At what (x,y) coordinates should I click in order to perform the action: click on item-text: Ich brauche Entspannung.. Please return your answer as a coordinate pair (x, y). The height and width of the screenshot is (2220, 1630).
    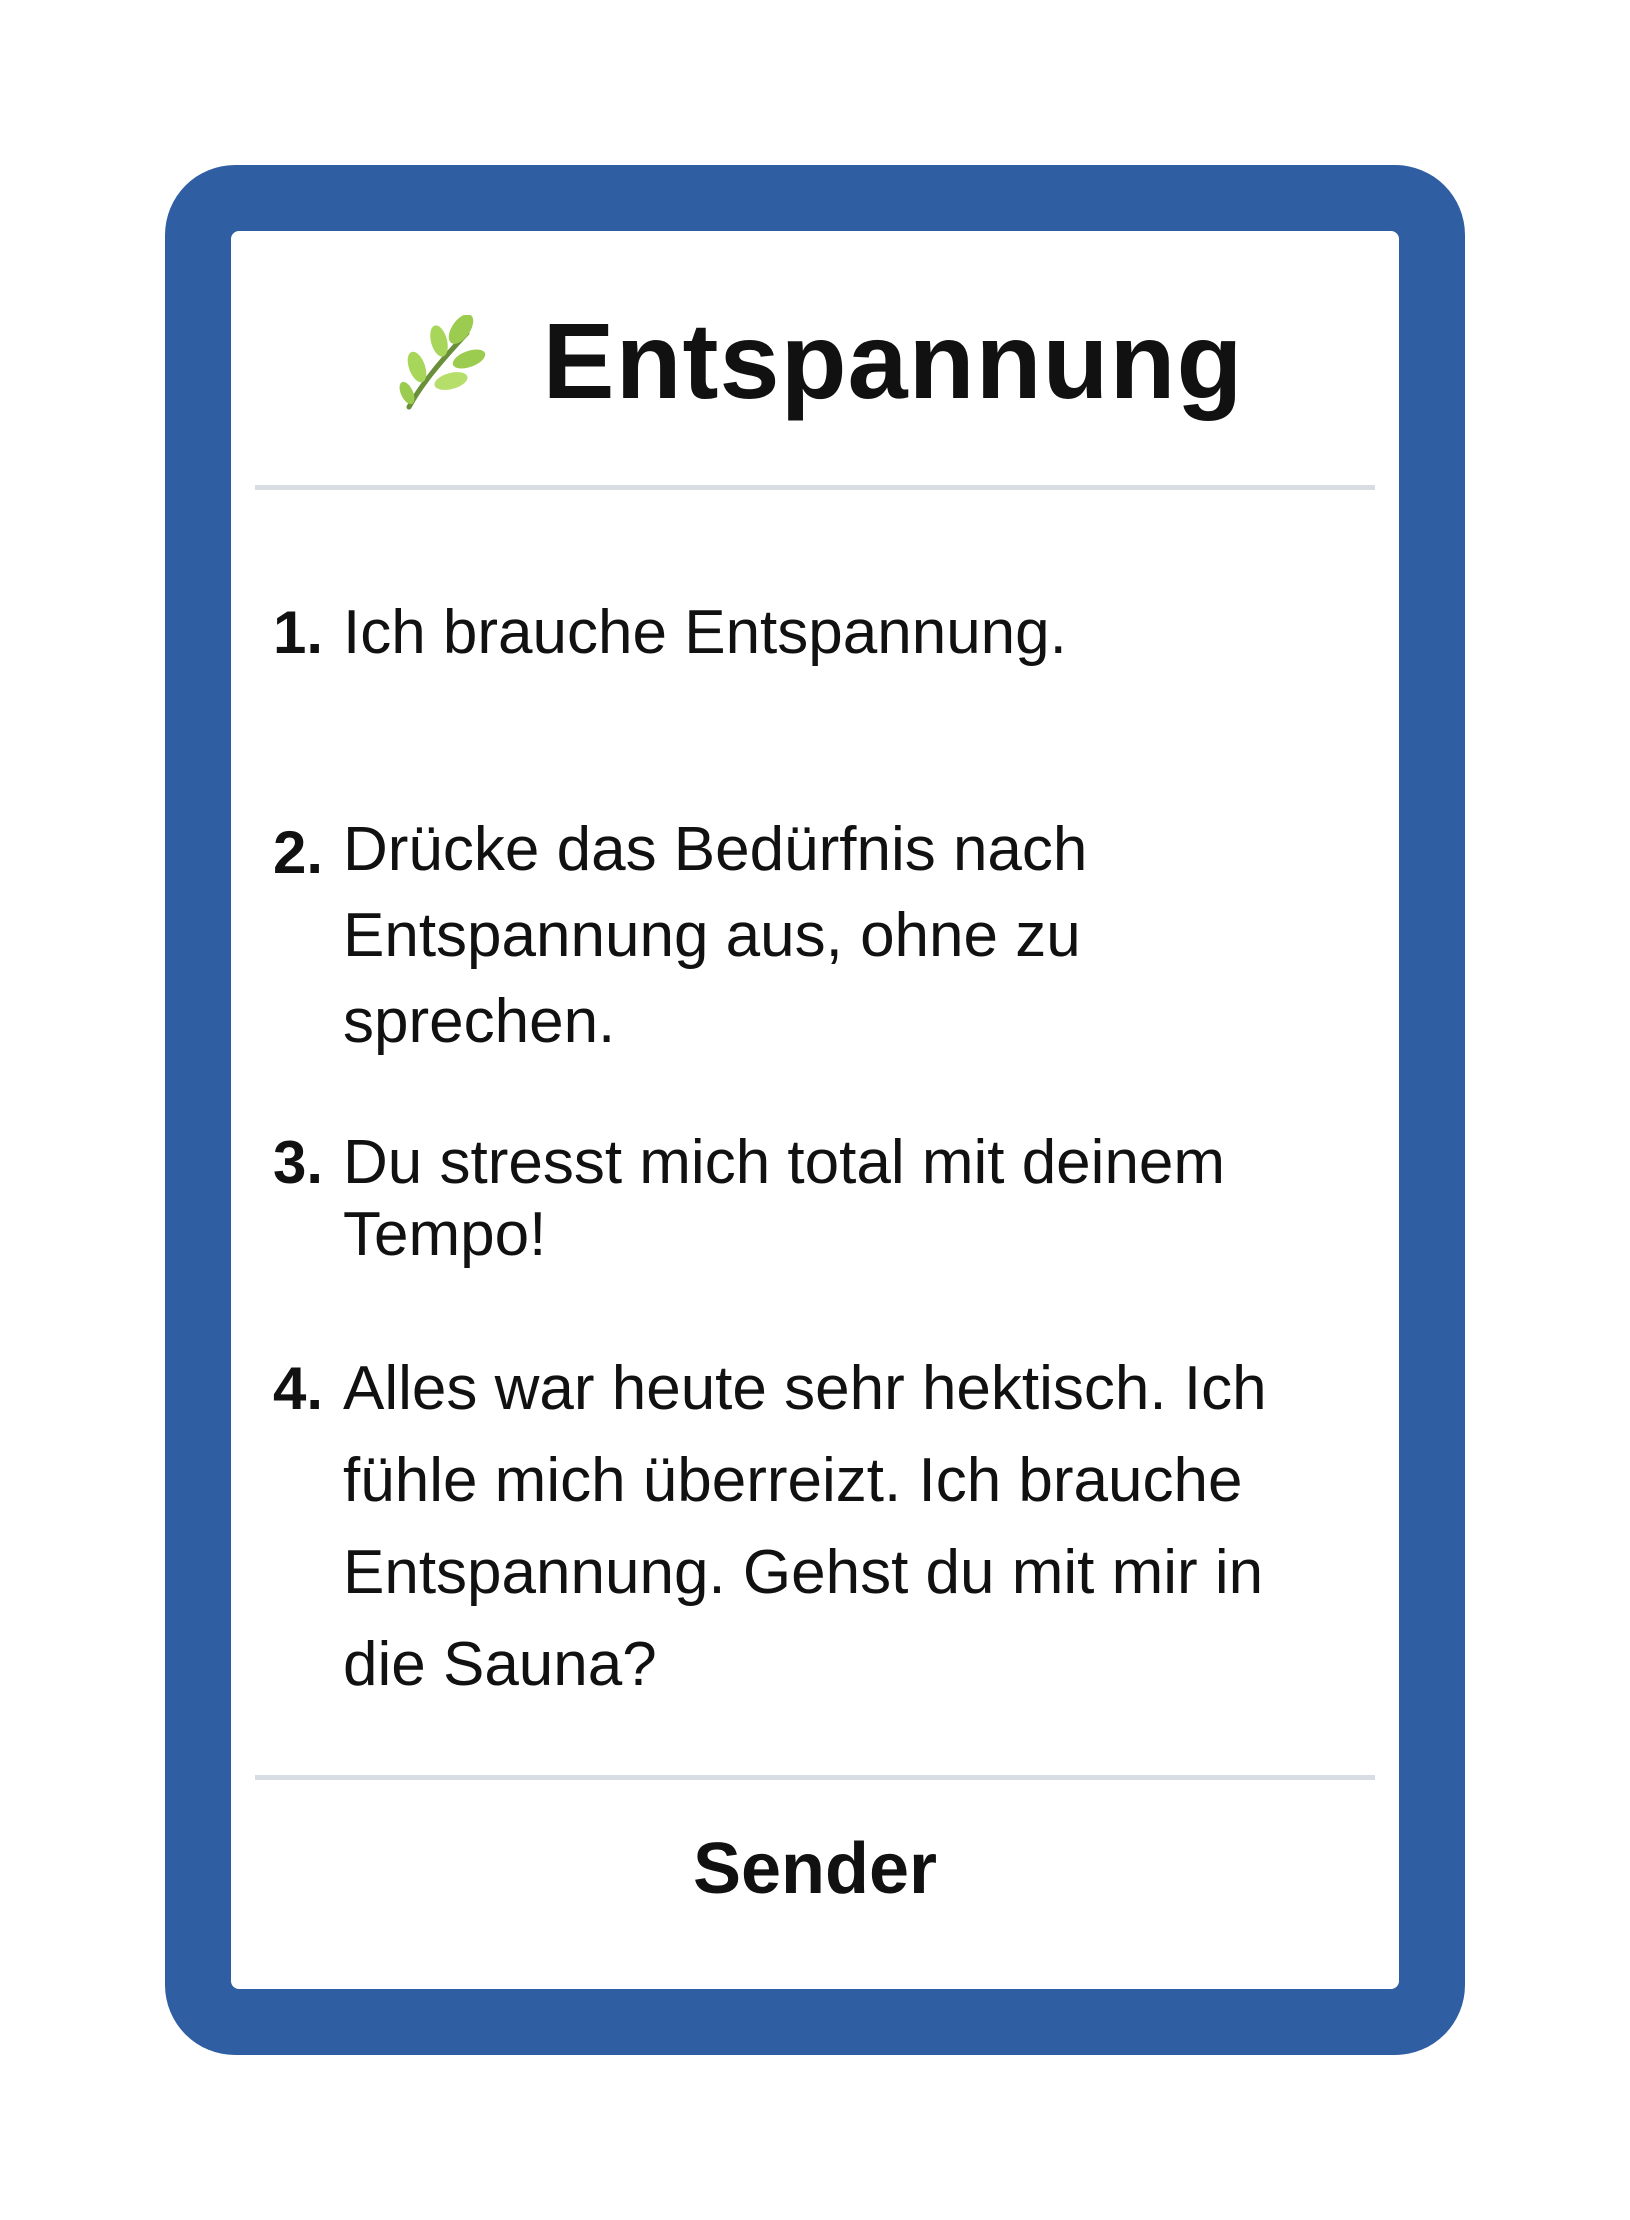
    Looking at the image, I should click on (705, 632).